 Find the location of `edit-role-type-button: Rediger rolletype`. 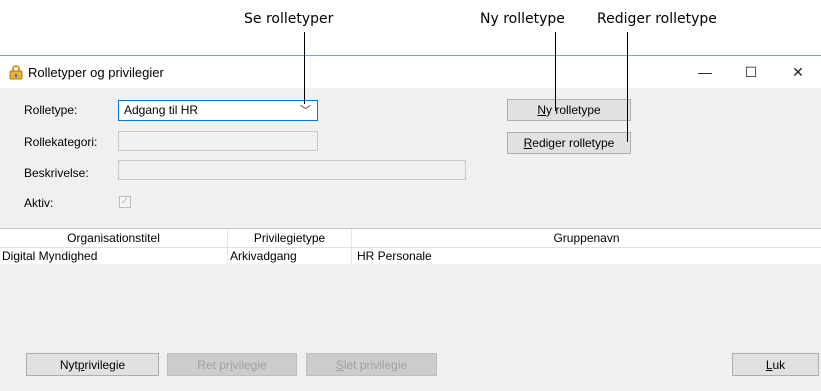

edit-role-type-button: Rediger rolletype is located at coordinates (569, 143).